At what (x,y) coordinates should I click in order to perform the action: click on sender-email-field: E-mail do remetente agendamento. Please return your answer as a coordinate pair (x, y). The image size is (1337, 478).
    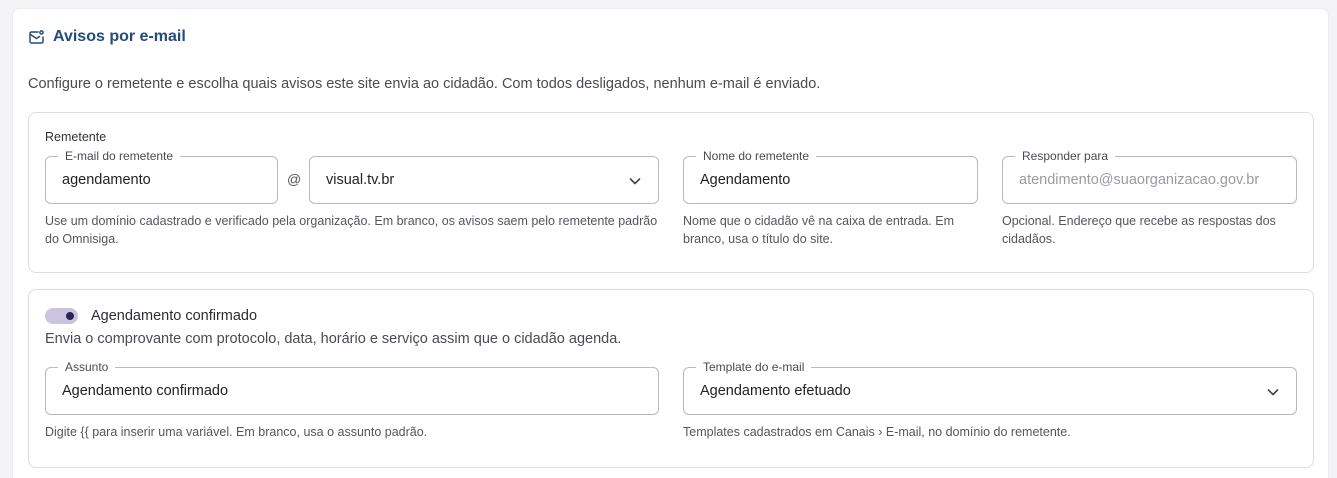
    Looking at the image, I should click on (161, 176).